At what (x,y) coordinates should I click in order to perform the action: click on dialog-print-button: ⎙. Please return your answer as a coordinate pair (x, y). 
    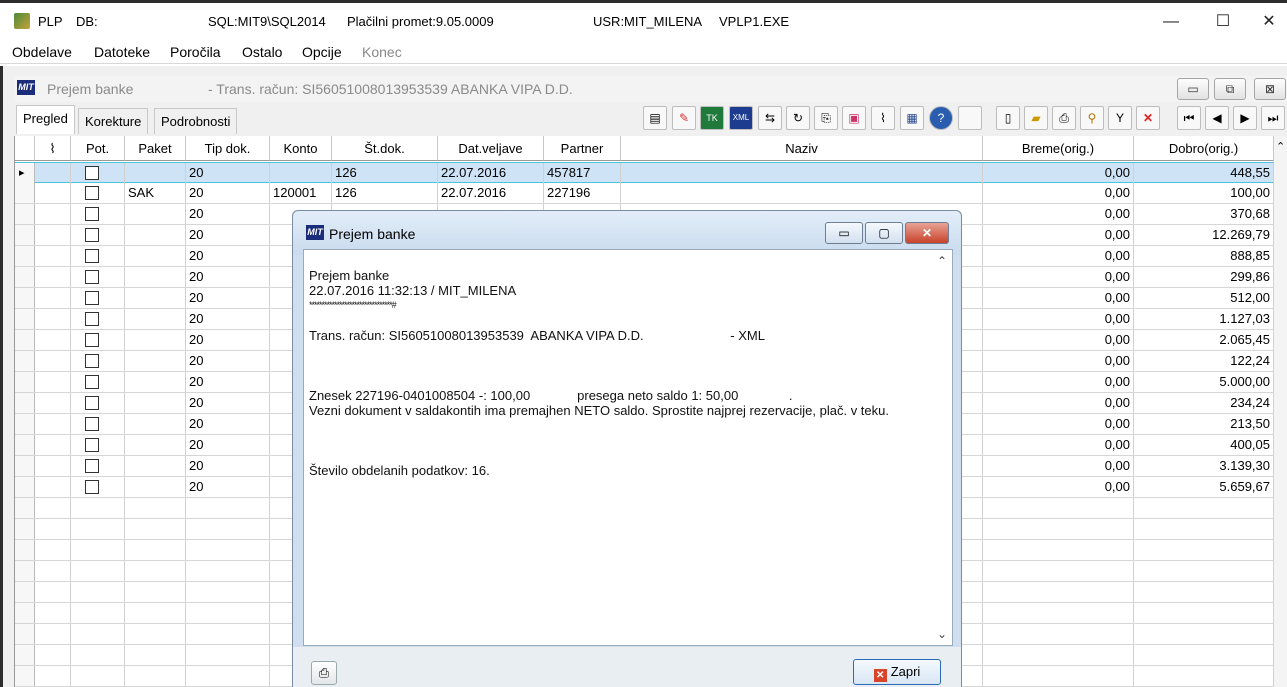
    Looking at the image, I should click on (324, 673).